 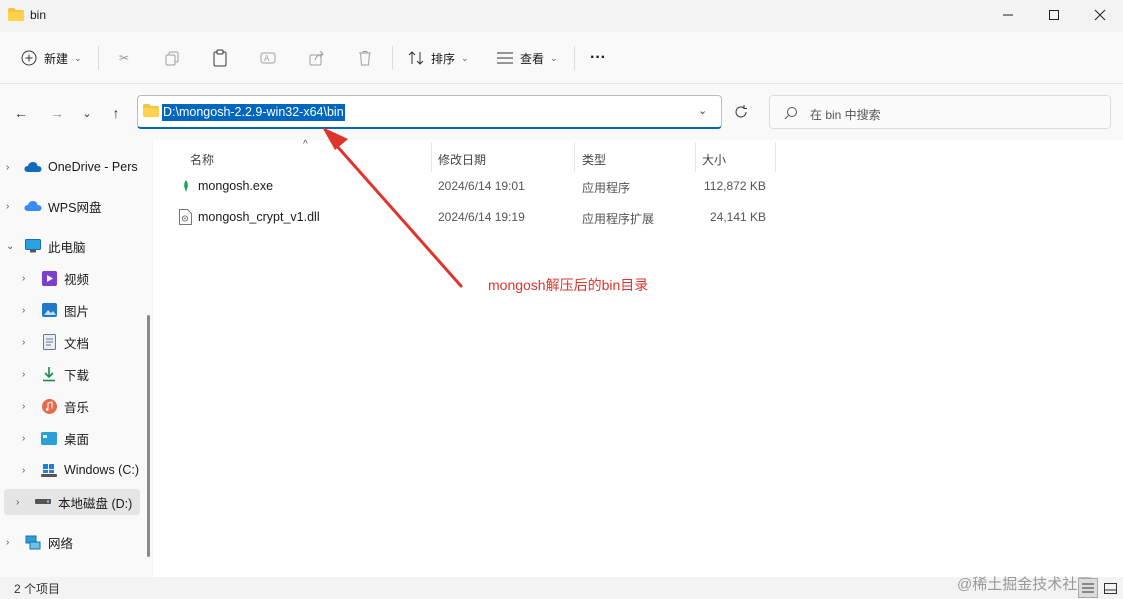 What do you see at coordinates (392, 207) in the screenshot?
I see `annotation-arrow-icon` at bounding box center [392, 207].